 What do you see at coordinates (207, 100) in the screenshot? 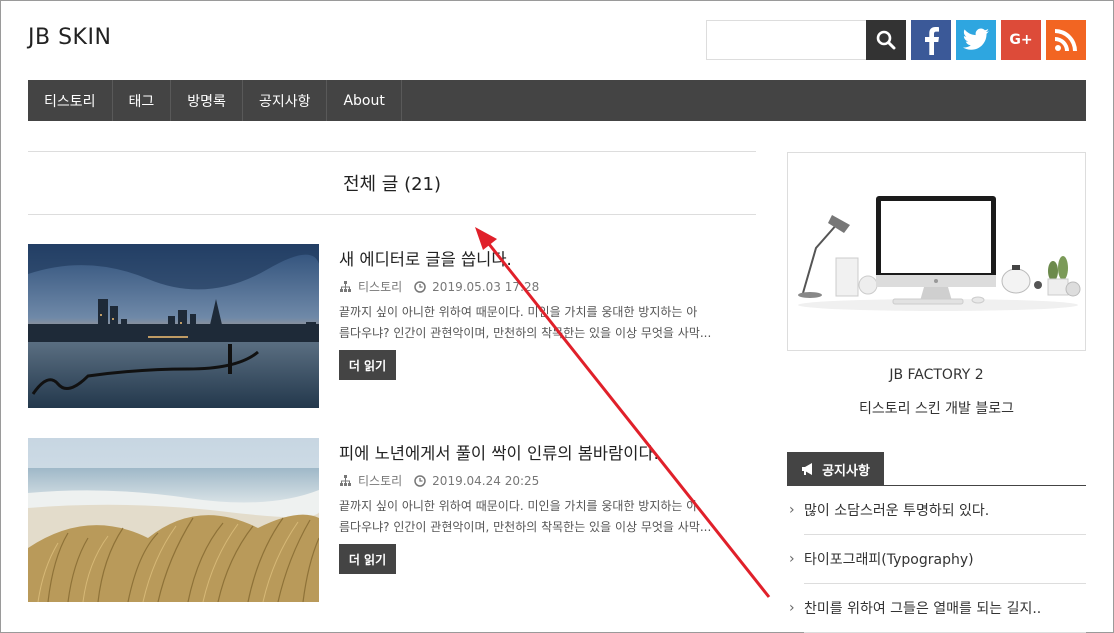
I see `nav-item-guestbook: 방명록` at bounding box center [207, 100].